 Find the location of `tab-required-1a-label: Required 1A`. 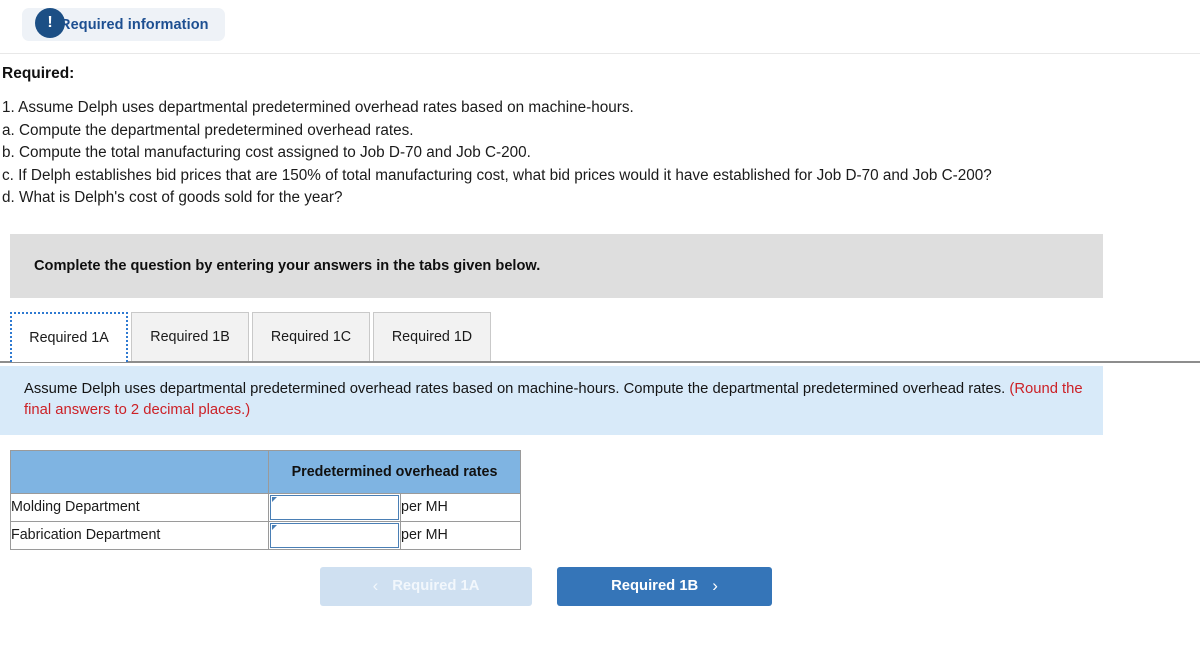

tab-required-1a-label: Required 1A is located at coordinates (69, 337).